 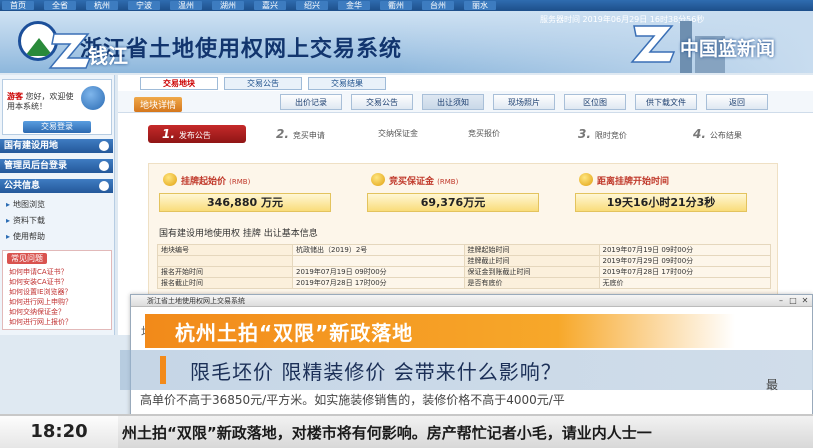 What do you see at coordinates (684, 261) in the screenshot?
I see `table-cell: 2019年07月29日 09时00分` at bounding box center [684, 261].